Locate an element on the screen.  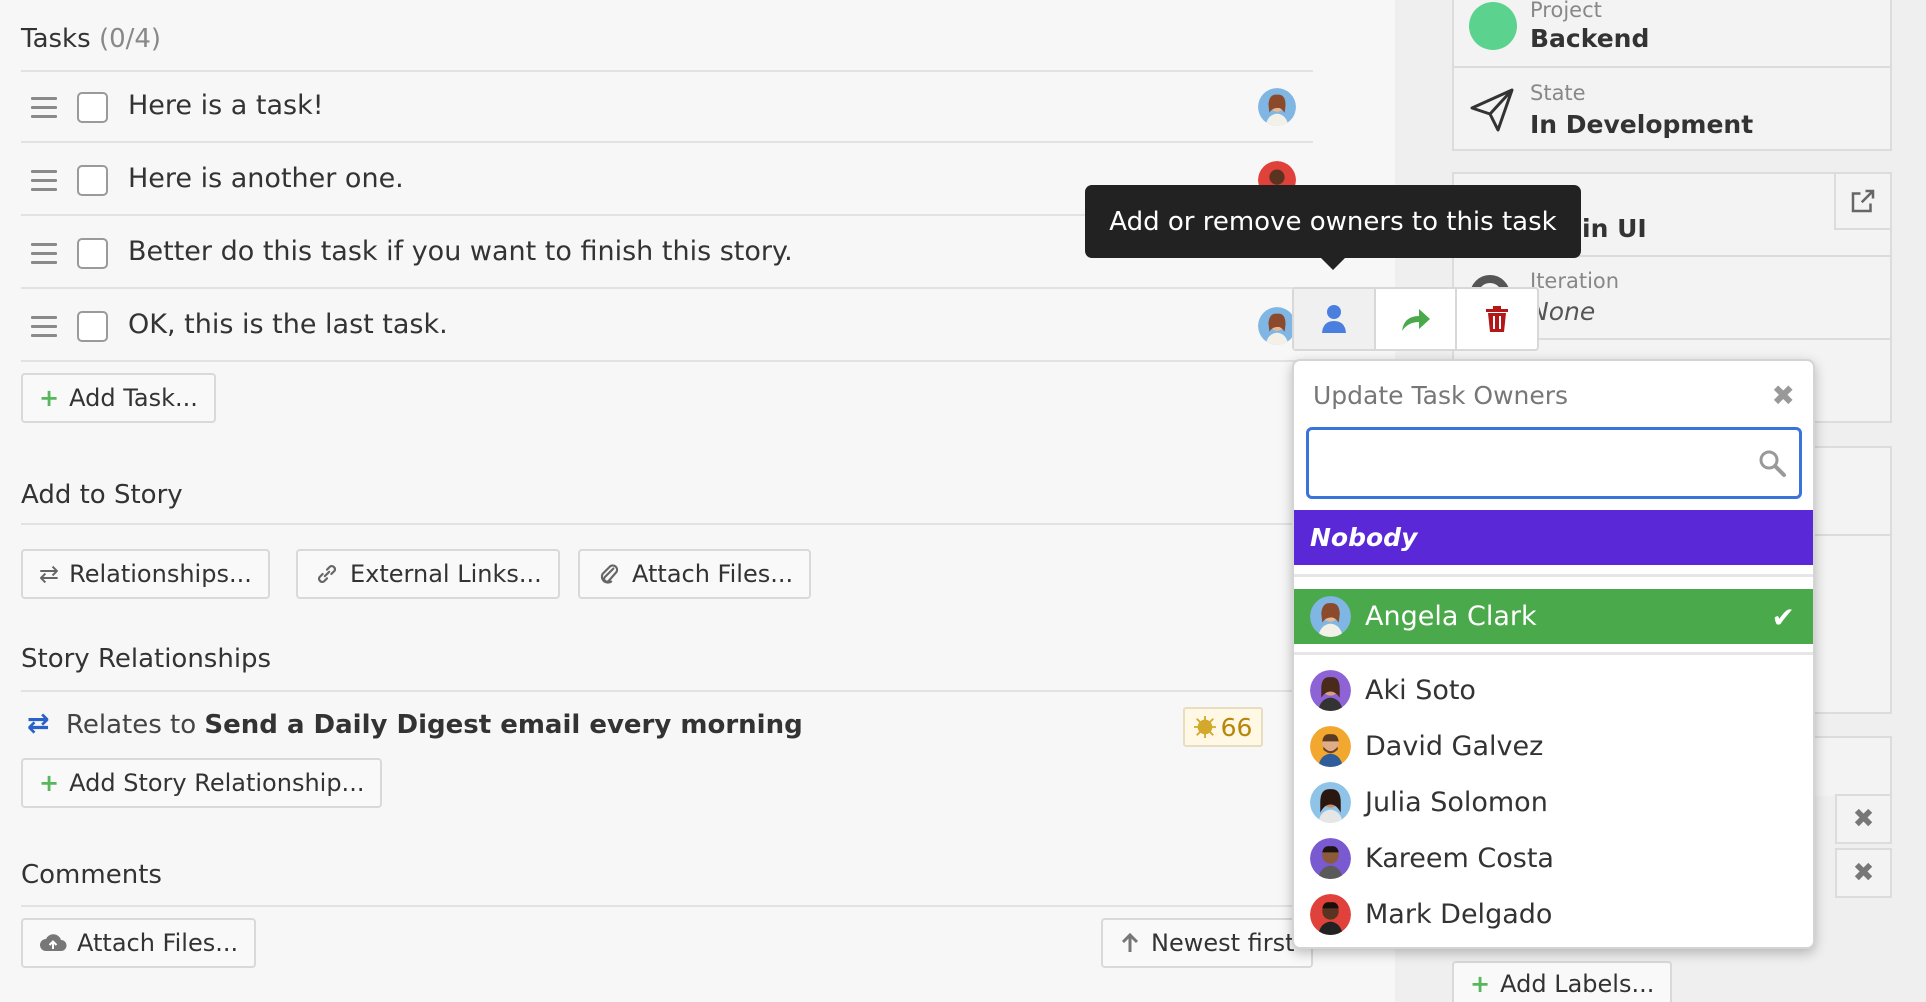
related-story-link: Send a Daily Digest email every morning is located at coordinates (503, 725).